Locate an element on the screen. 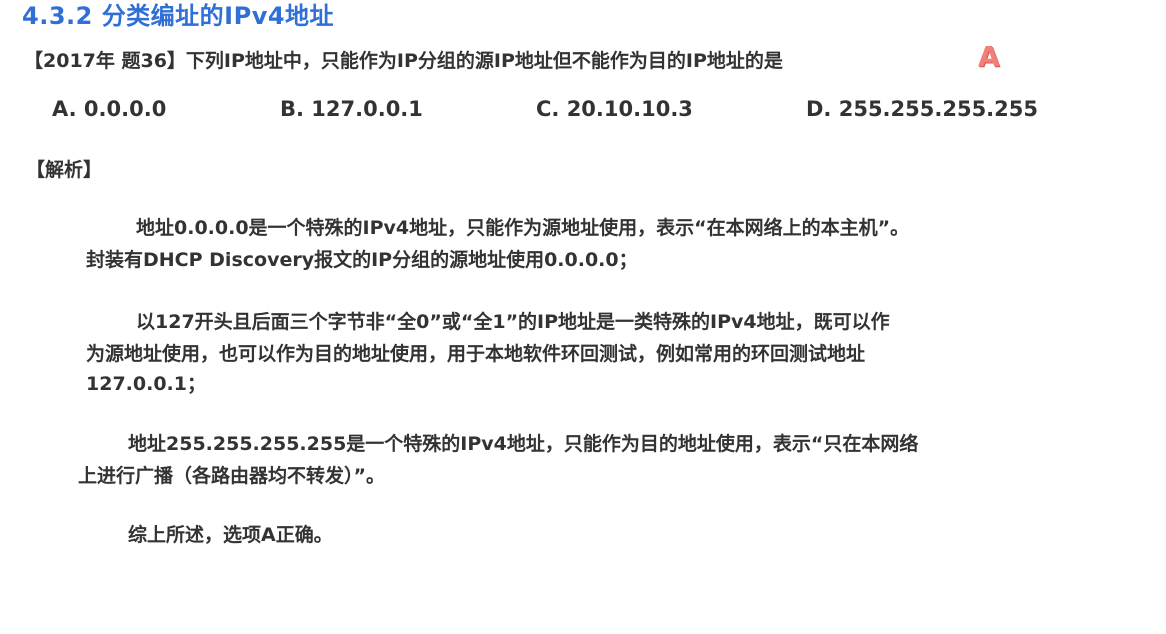  analysis-line: 上进行广播（各路由器均不转发）”。 is located at coordinates (231, 476).